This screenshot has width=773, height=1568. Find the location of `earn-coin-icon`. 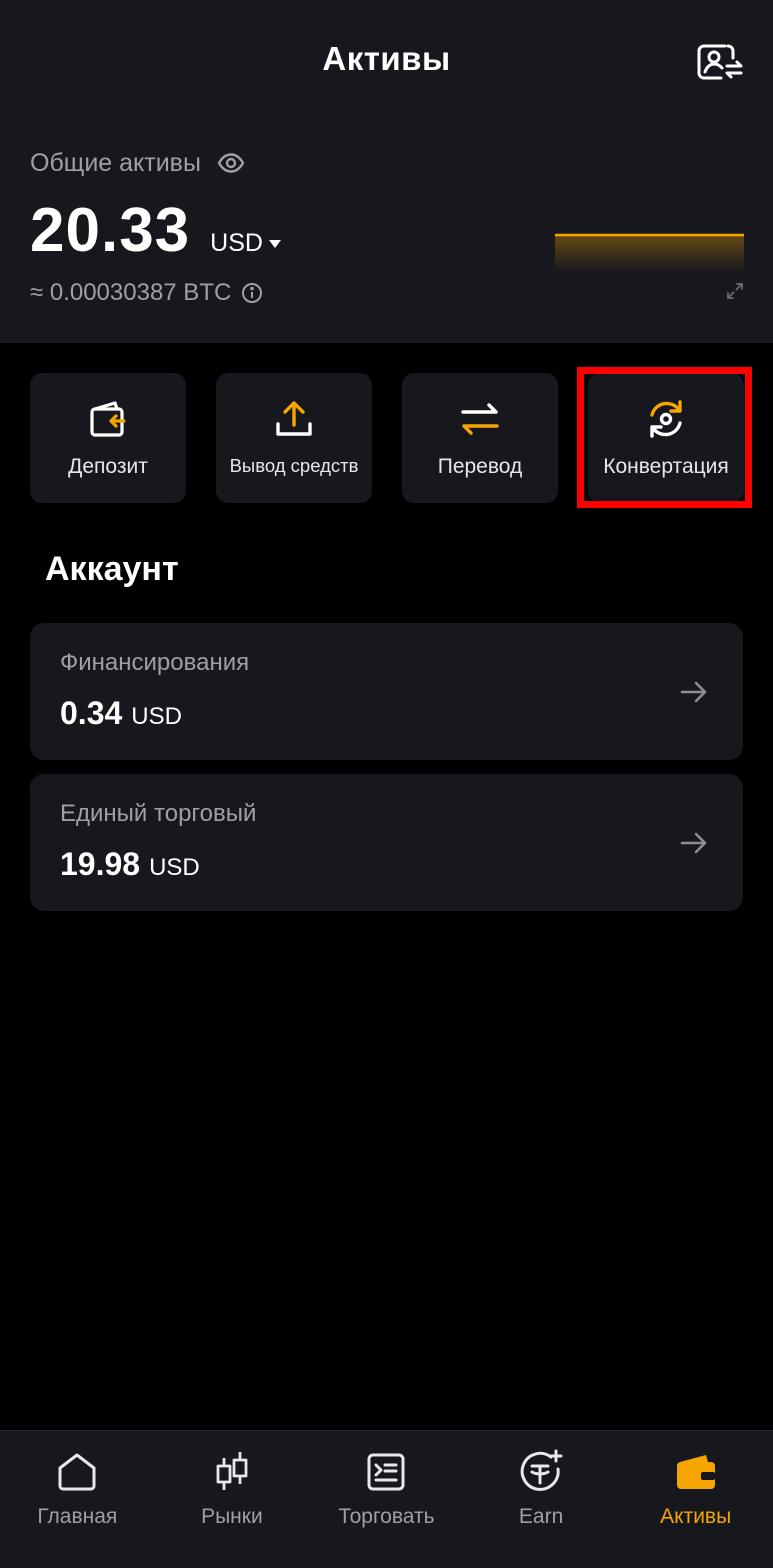

earn-coin-icon is located at coordinates (541, 1472).